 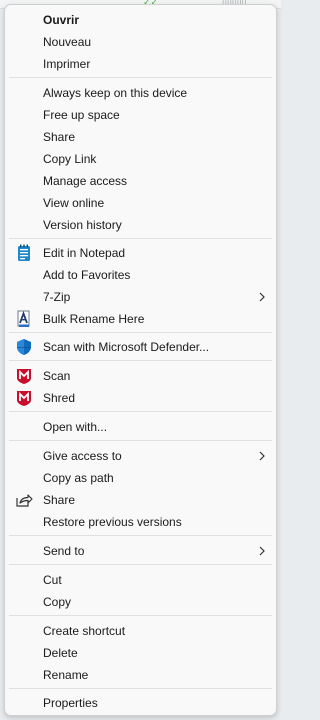 What do you see at coordinates (140, 478) in the screenshot?
I see `menu-item-copy-as-path: Copy as path` at bounding box center [140, 478].